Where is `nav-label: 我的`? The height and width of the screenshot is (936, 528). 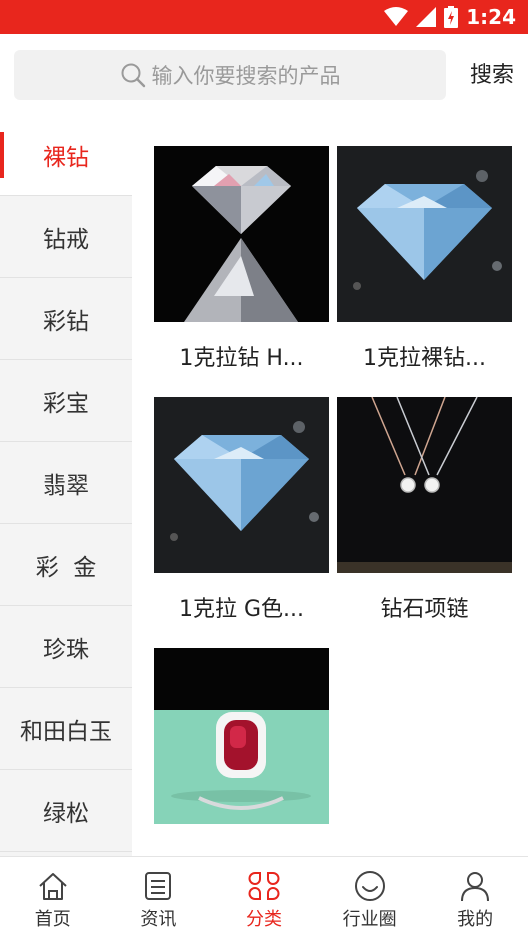 nav-label: 我的 is located at coordinates (475, 919).